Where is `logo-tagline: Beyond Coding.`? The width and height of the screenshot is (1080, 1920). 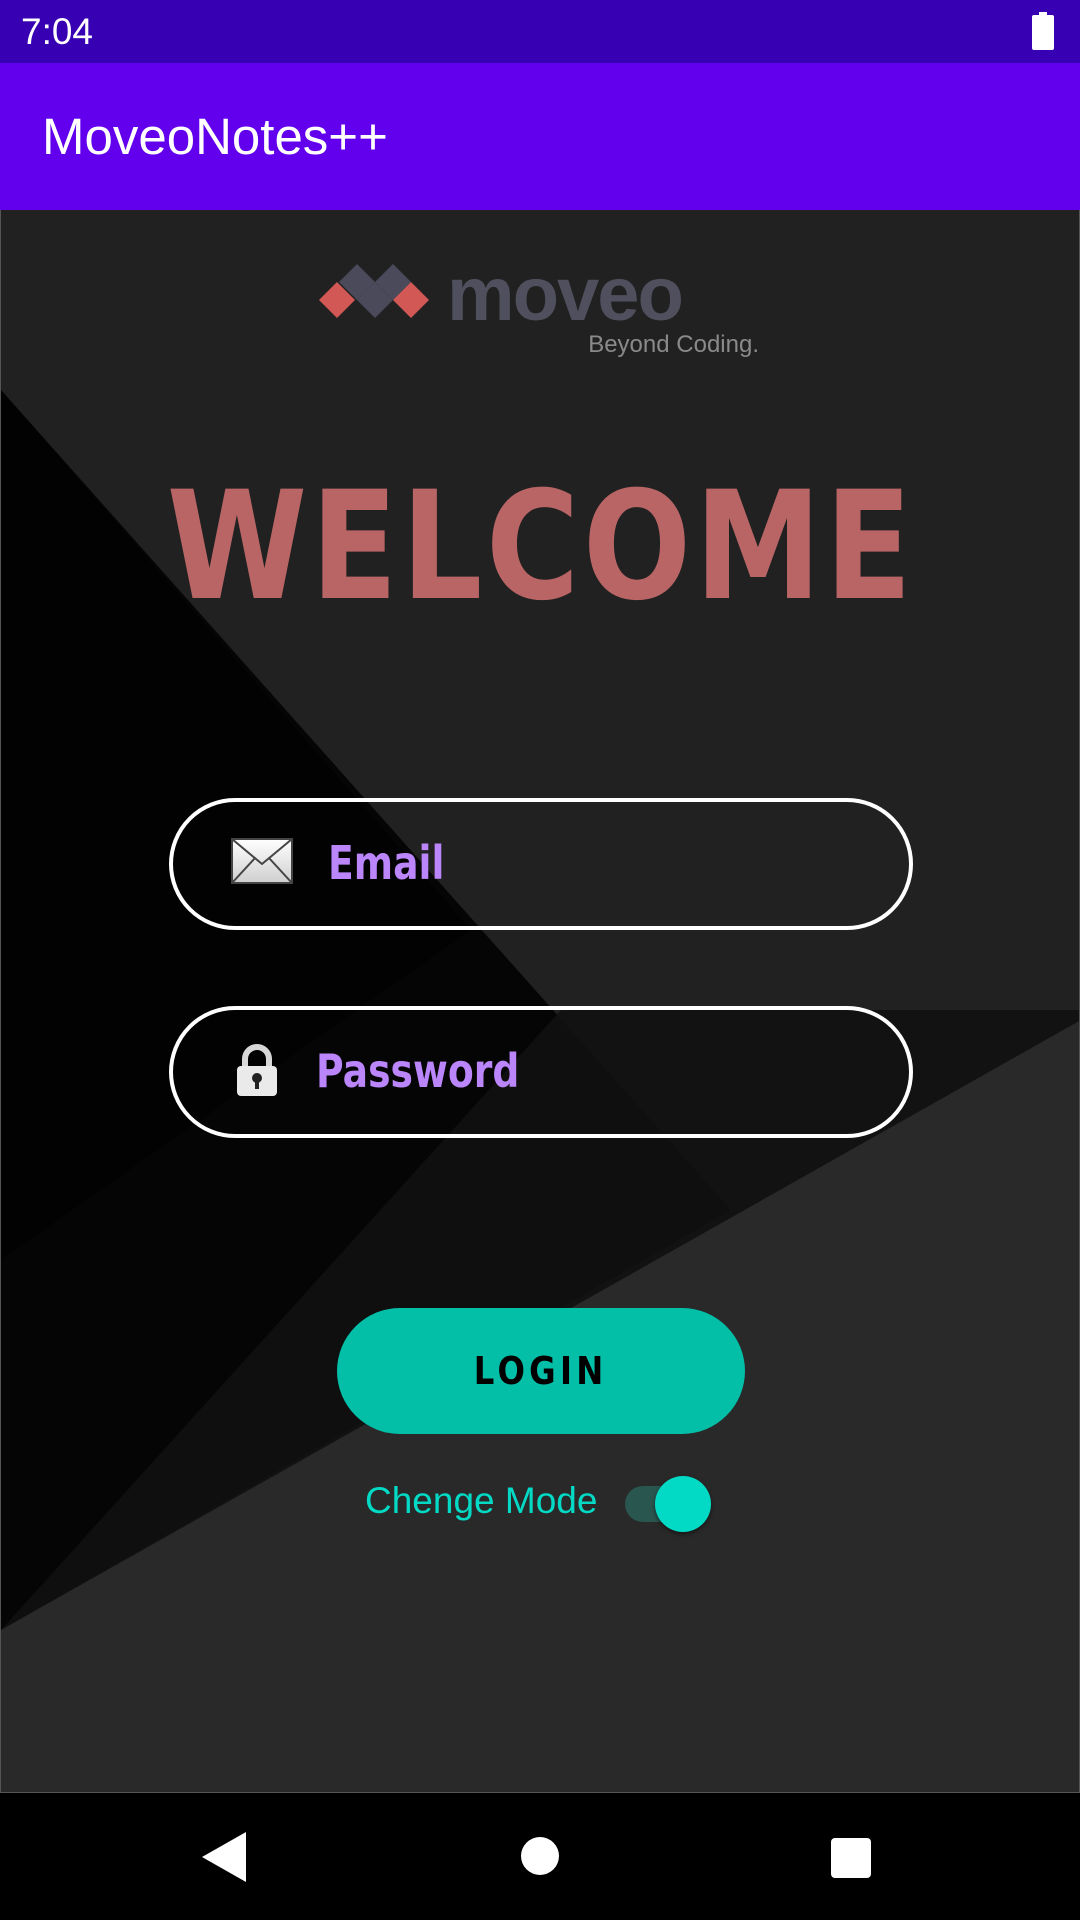 logo-tagline: Beyond Coding. is located at coordinates (673, 344).